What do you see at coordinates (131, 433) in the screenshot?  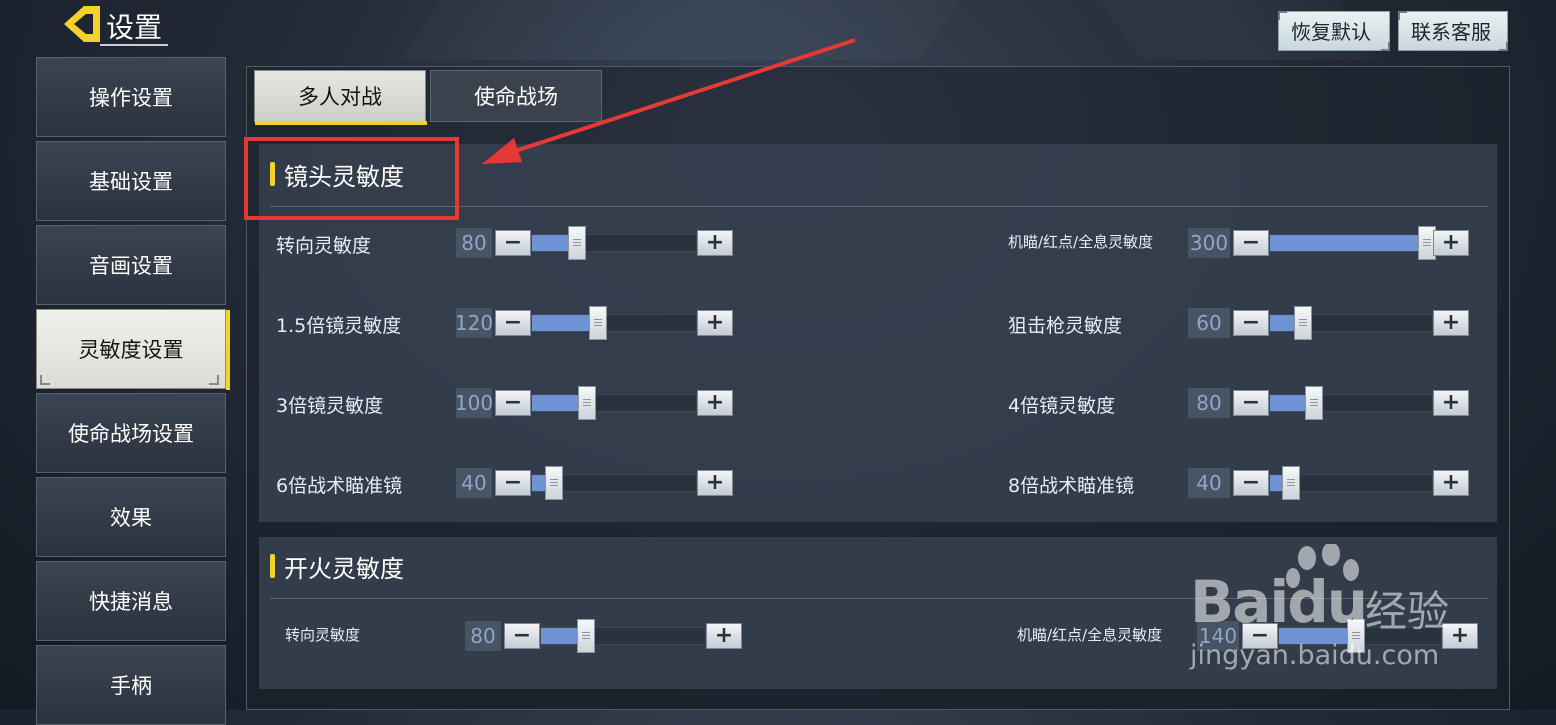 I see `sidebar-item-battle-royale: 使命战场设置` at bounding box center [131, 433].